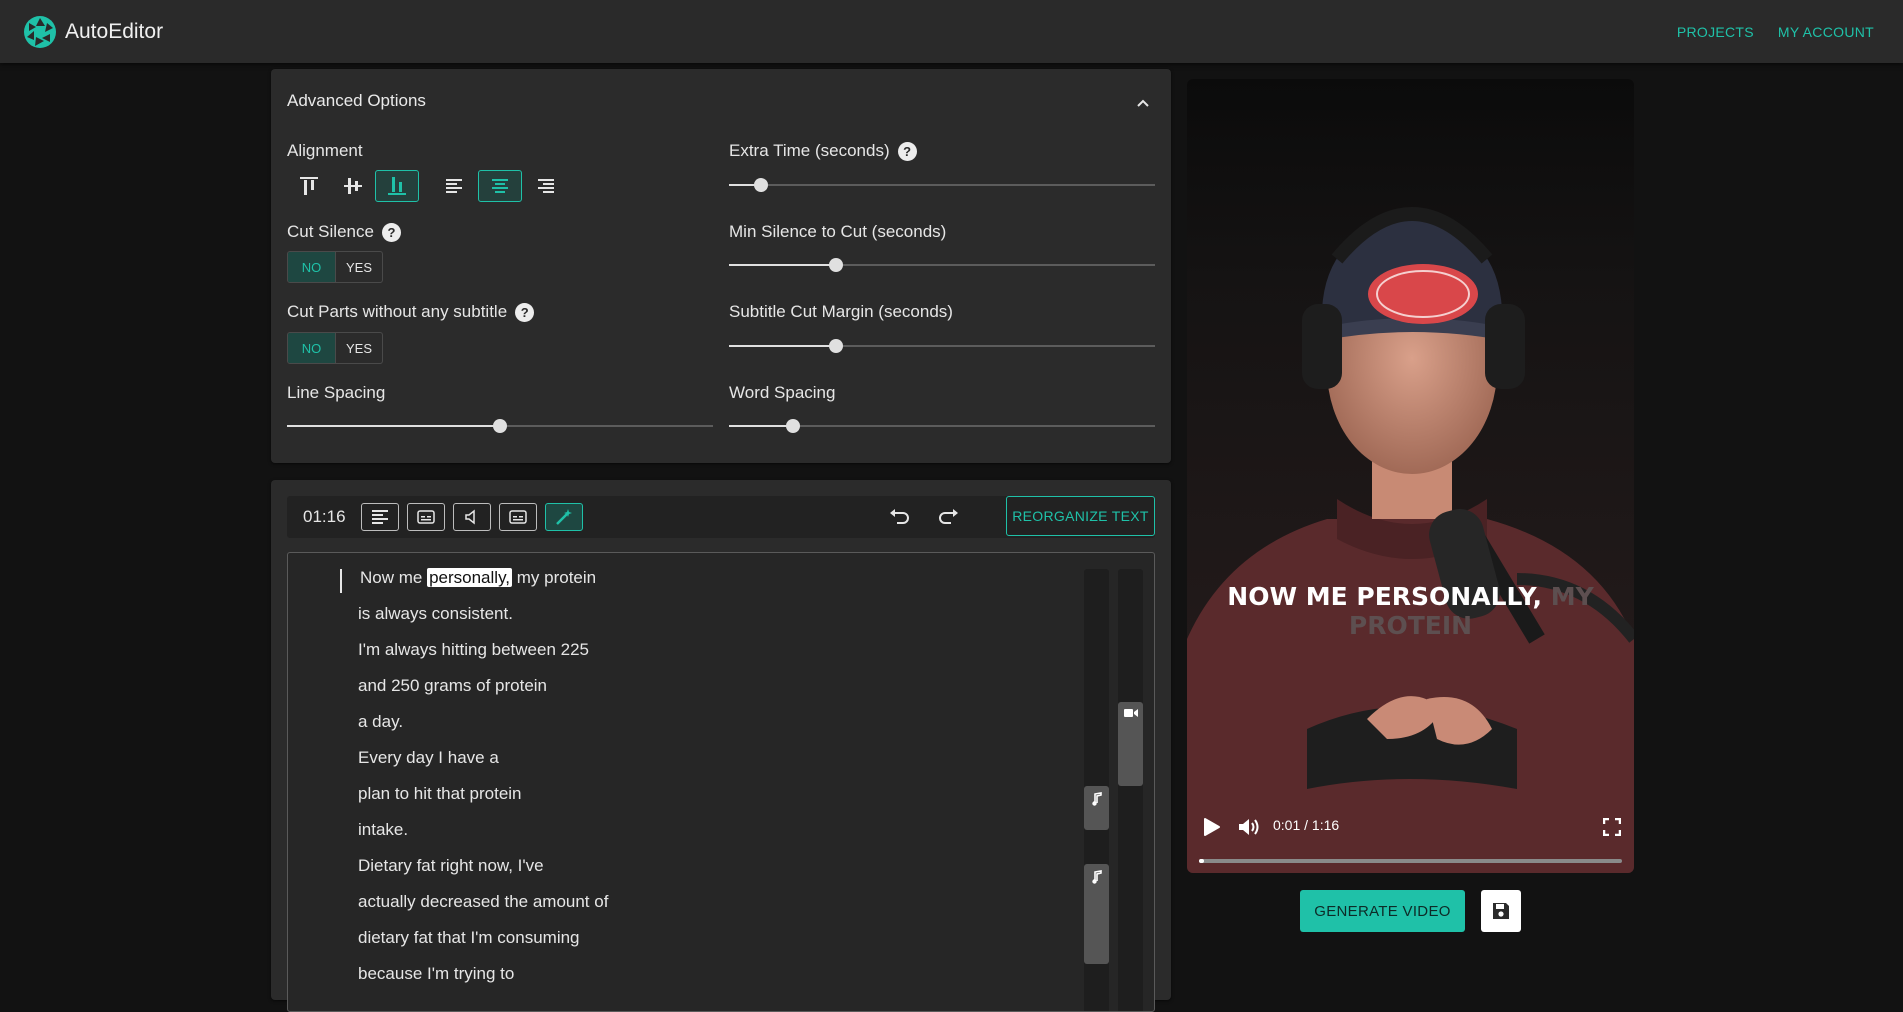 This screenshot has height=1012, width=1903. I want to click on floppy-disk-icon, so click(1501, 911).